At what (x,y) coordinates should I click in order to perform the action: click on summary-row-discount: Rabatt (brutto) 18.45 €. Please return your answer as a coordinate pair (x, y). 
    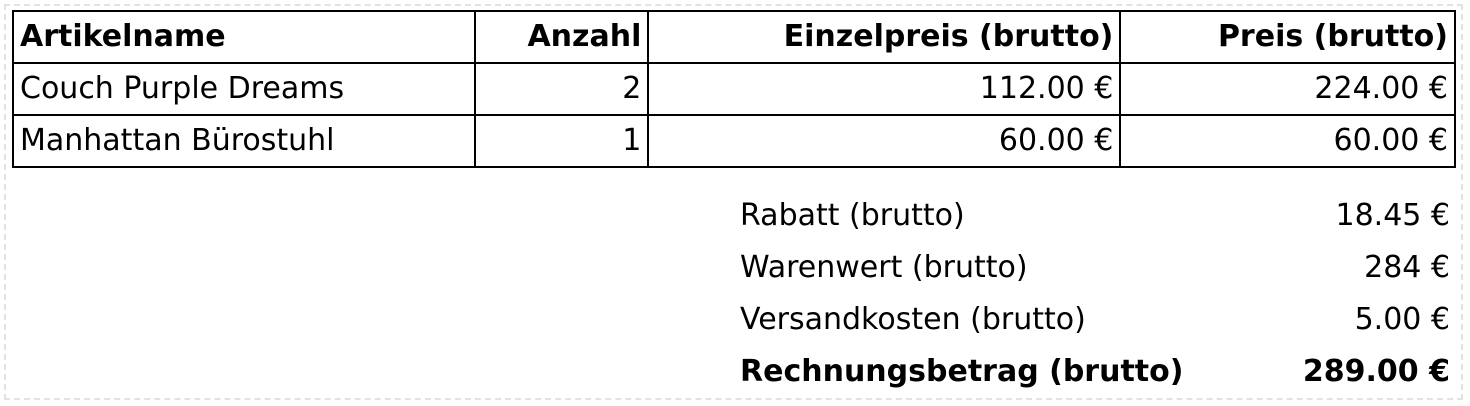
    Looking at the image, I should click on (1095, 216).